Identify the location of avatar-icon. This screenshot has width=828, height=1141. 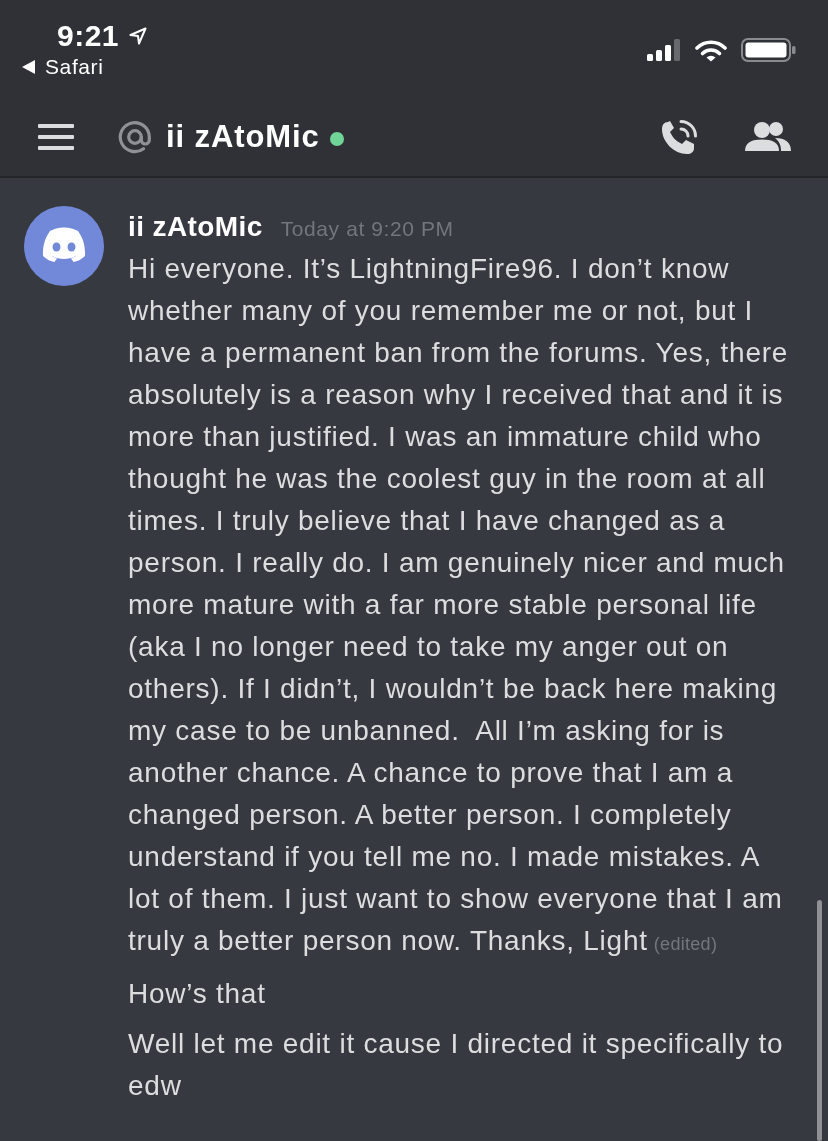
(64, 246).